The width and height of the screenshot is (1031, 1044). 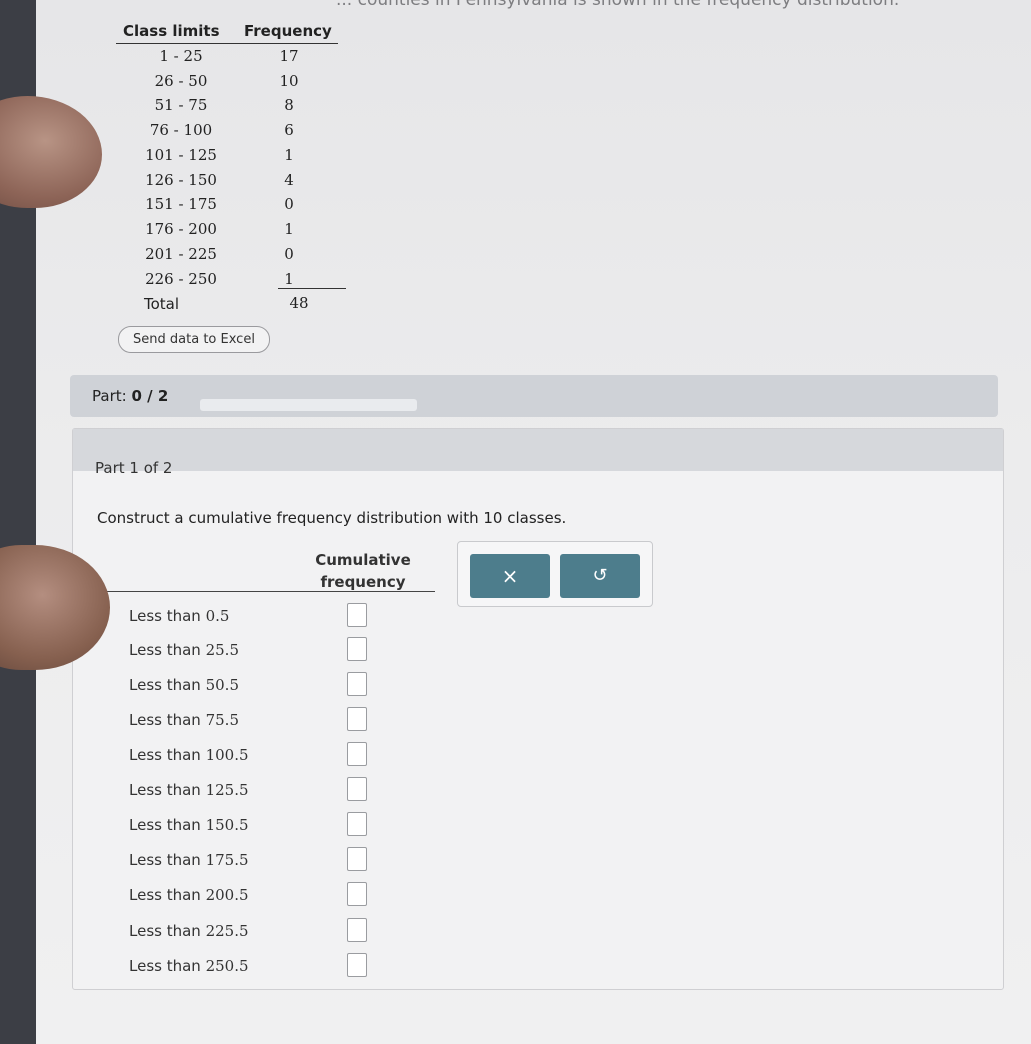 I want to click on cumulative-header-line1: Cumulative, so click(x=363, y=560).